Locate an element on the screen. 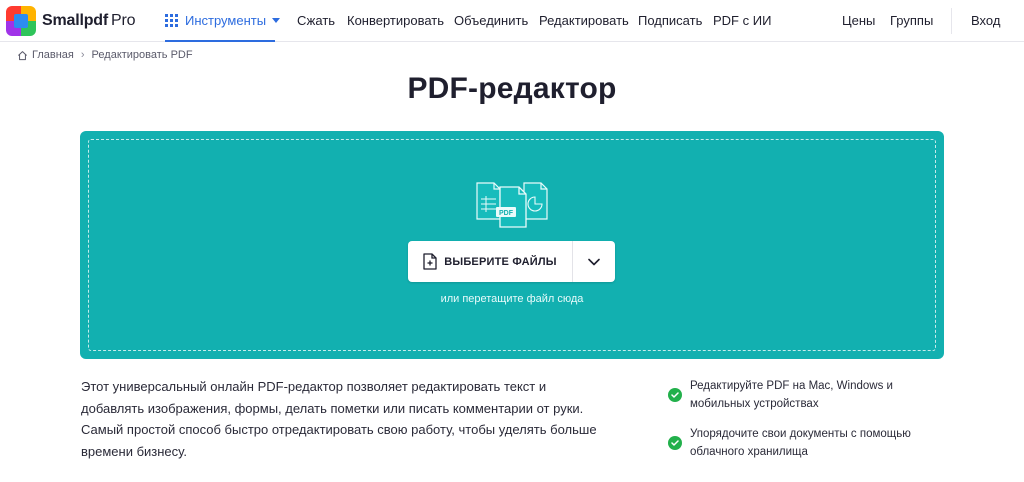 The image size is (1024, 482). nav-edit: Редактировать is located at coordinates (584, 20).